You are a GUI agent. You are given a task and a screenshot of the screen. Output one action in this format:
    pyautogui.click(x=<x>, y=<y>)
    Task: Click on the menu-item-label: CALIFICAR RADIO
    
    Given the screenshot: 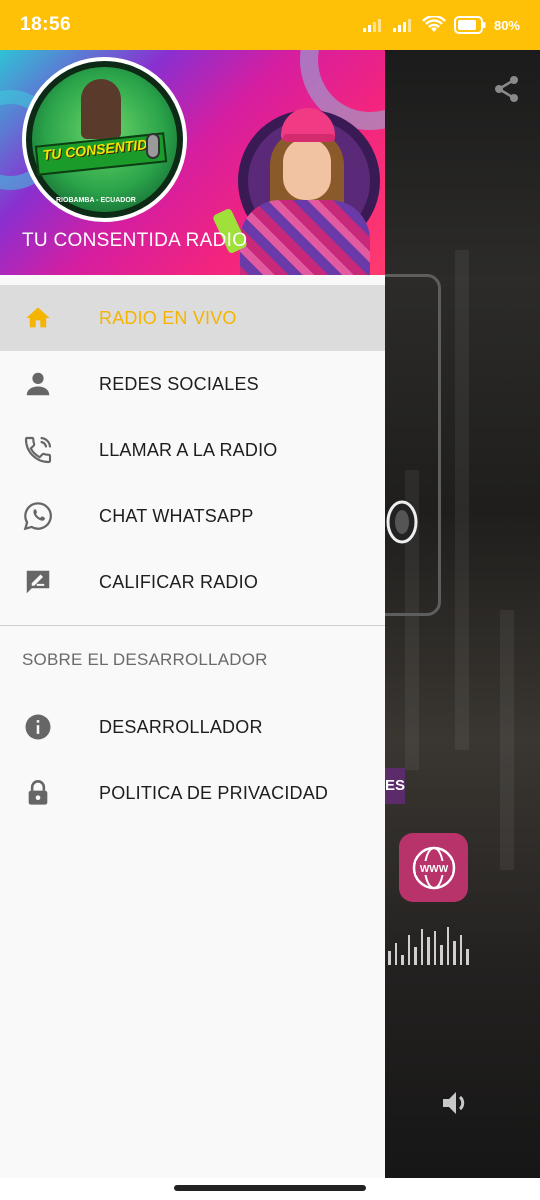 What is the action you would take?
    pyautogui.click(x=179, y=581)
    